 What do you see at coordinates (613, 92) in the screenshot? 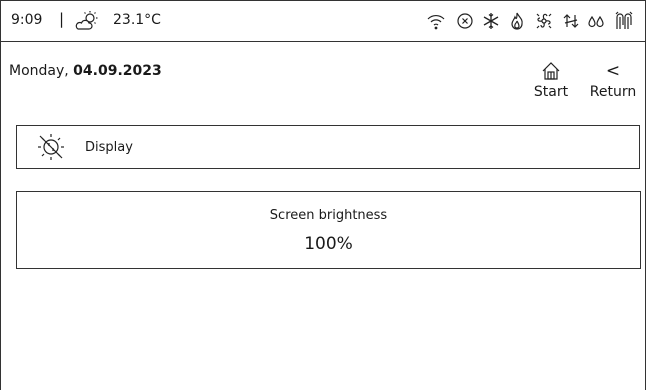
I see `return-label: Return` at bounding box center [613, 92].